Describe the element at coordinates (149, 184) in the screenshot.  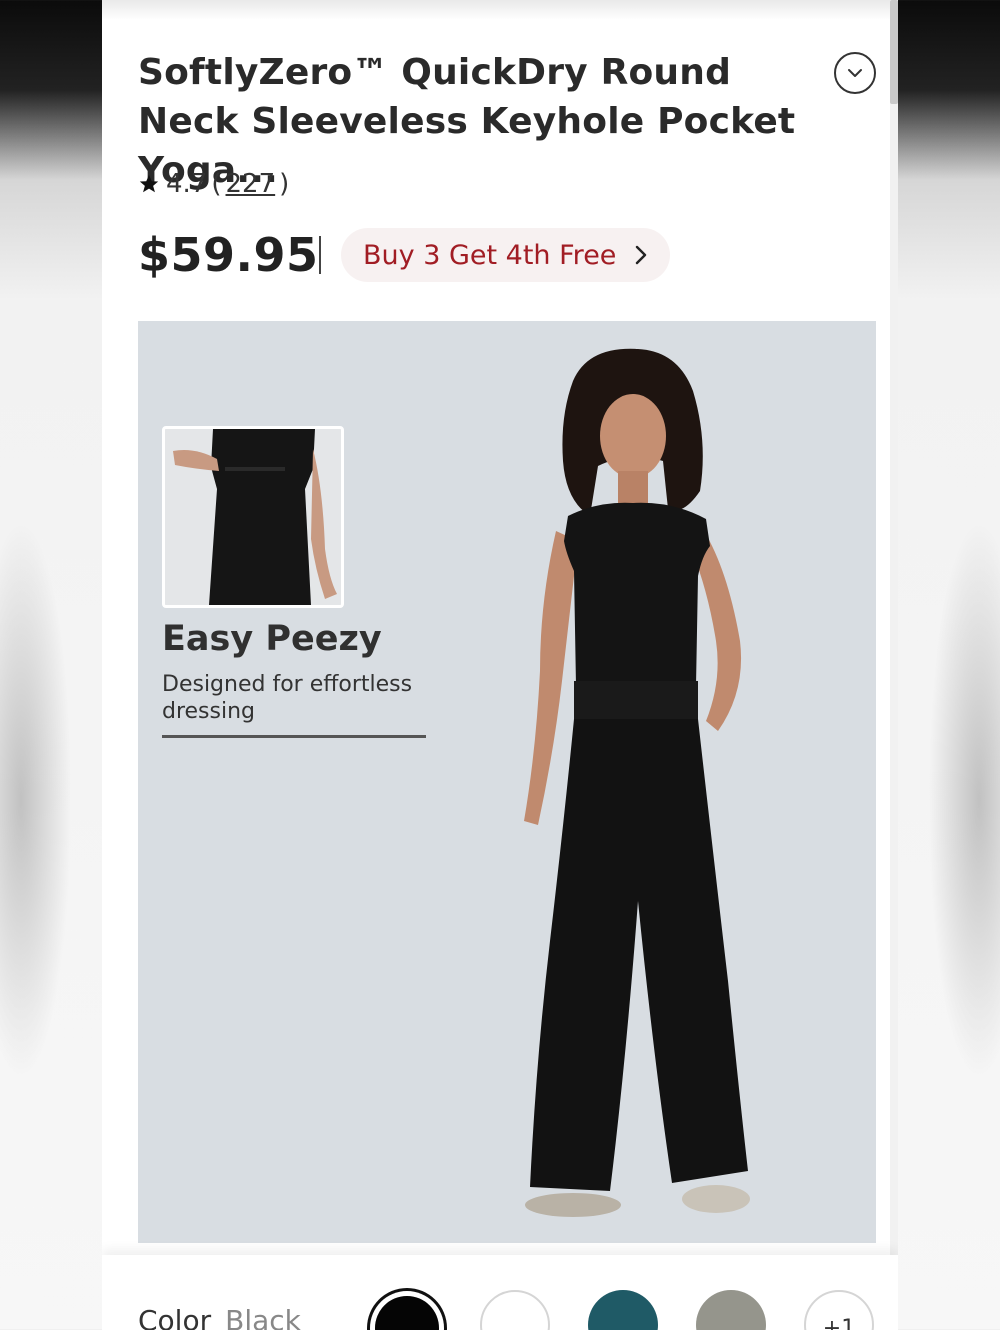
I see `star-icon` at that location.